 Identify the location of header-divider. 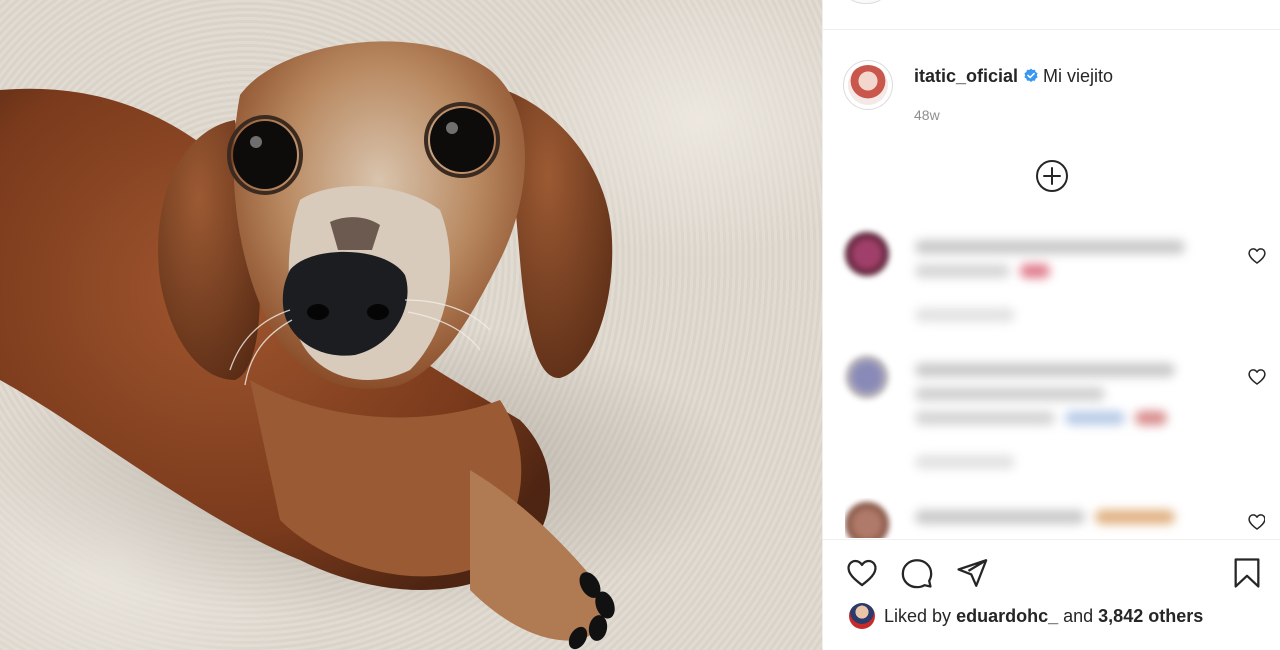
(1051, 29).